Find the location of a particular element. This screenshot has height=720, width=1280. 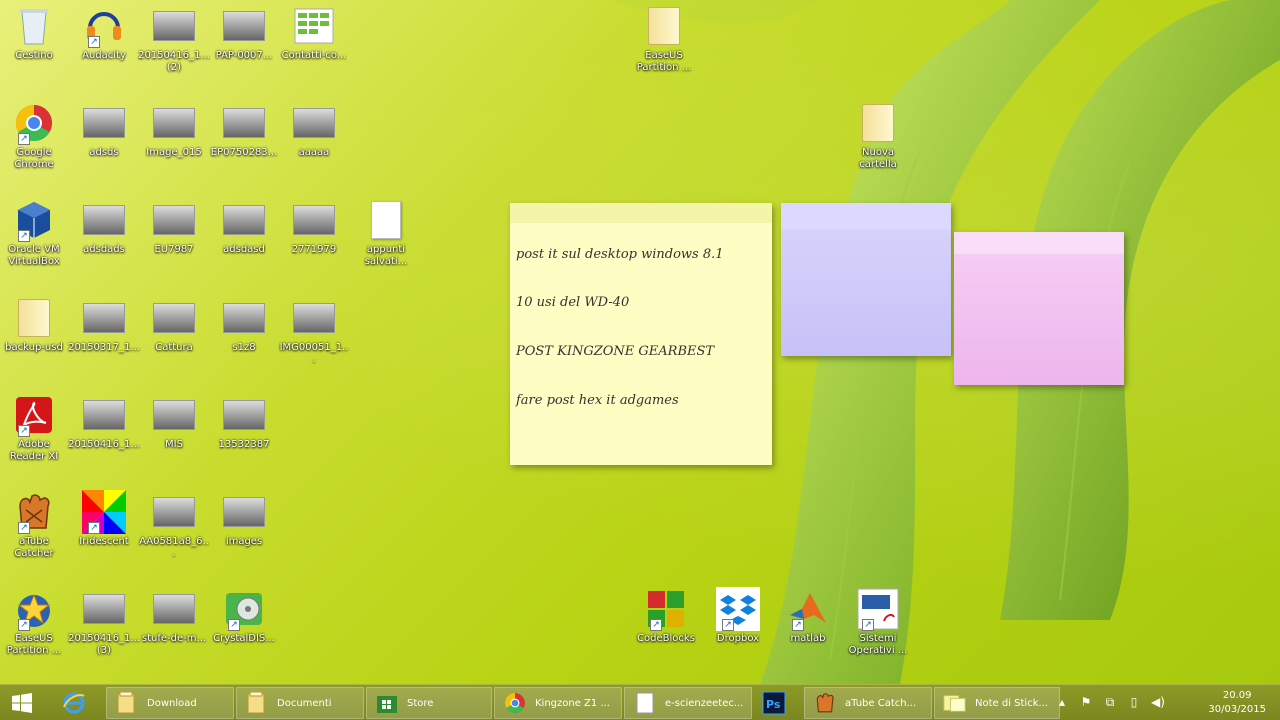

volume-icon: ◀) is located at coordinates (1158, 702).